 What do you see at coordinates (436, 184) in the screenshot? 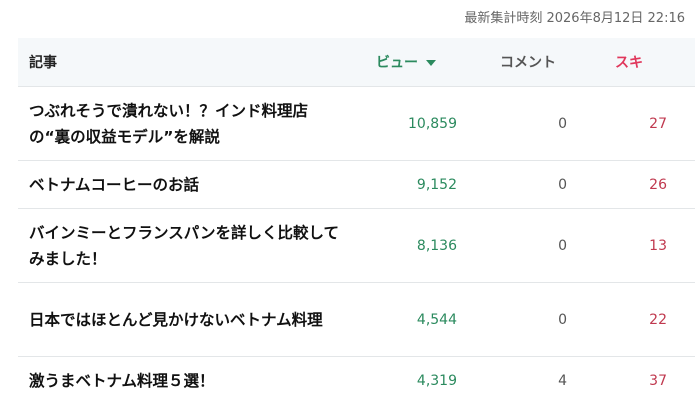
I see `views-count: 9,152` at bounding box center [436, 184].